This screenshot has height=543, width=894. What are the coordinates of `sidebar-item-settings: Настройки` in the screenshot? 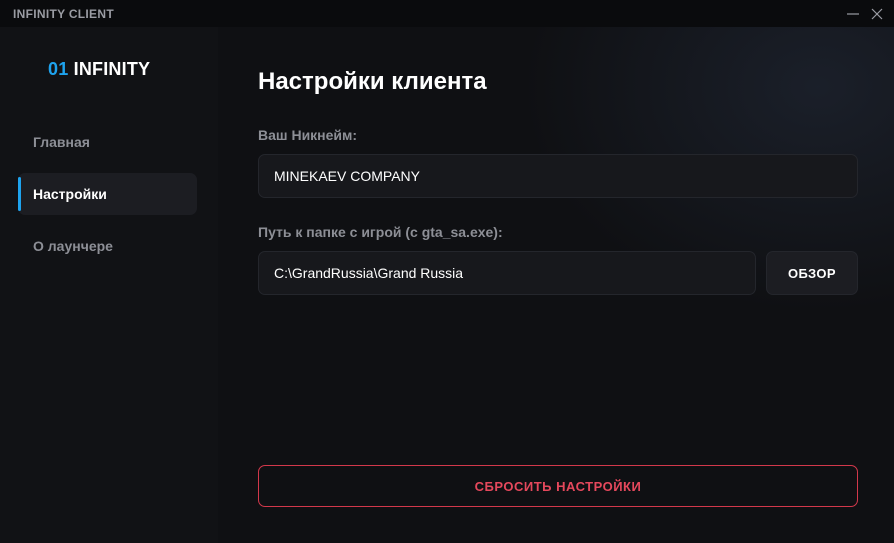 It's located at (107, 194).